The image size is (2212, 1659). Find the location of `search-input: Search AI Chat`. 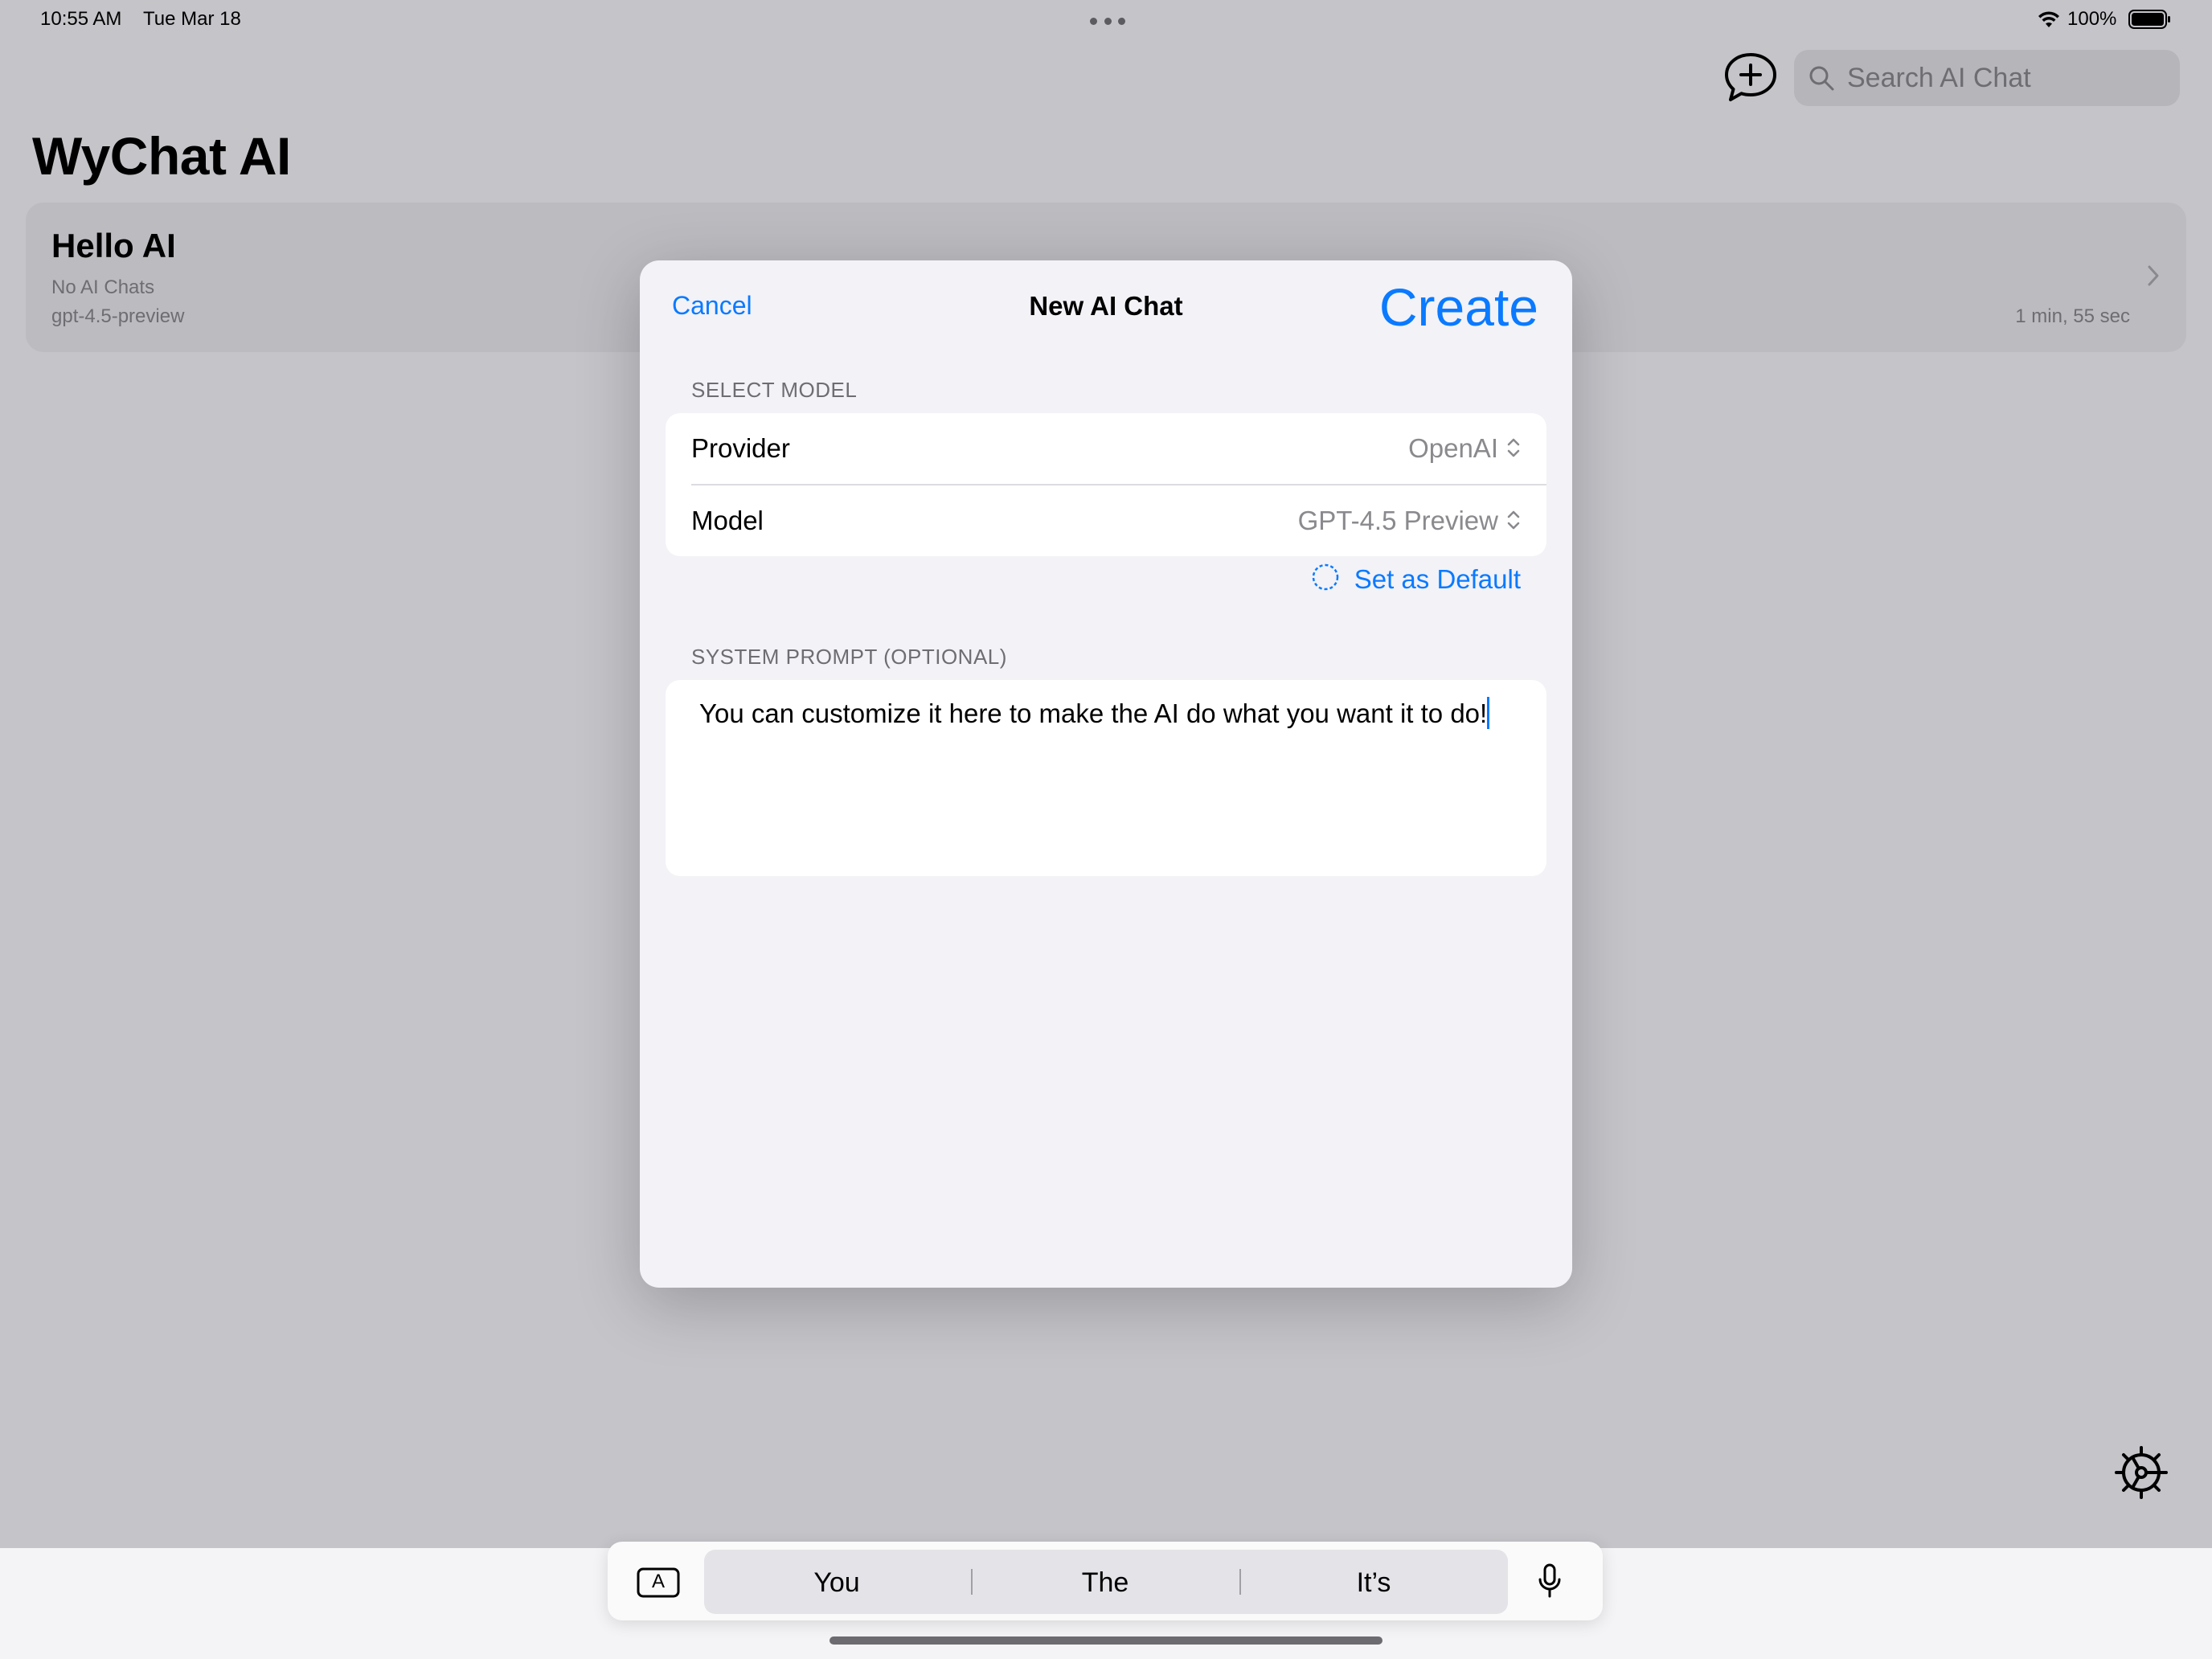

search-input: Search AI Chat is located at coordinates (1987, 78).